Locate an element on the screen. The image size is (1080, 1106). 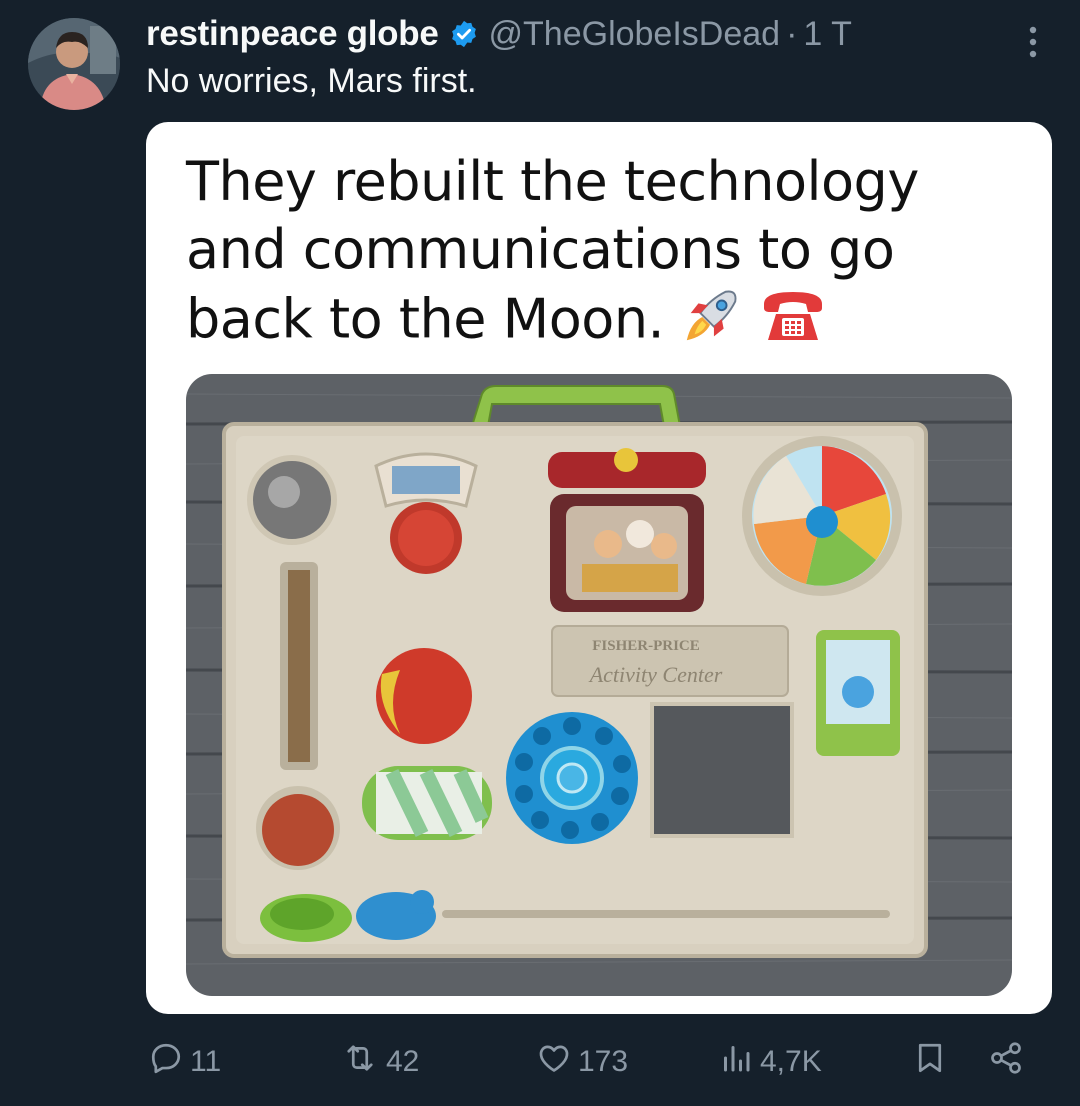
rocket-icon is located at coordinates (712, 323).